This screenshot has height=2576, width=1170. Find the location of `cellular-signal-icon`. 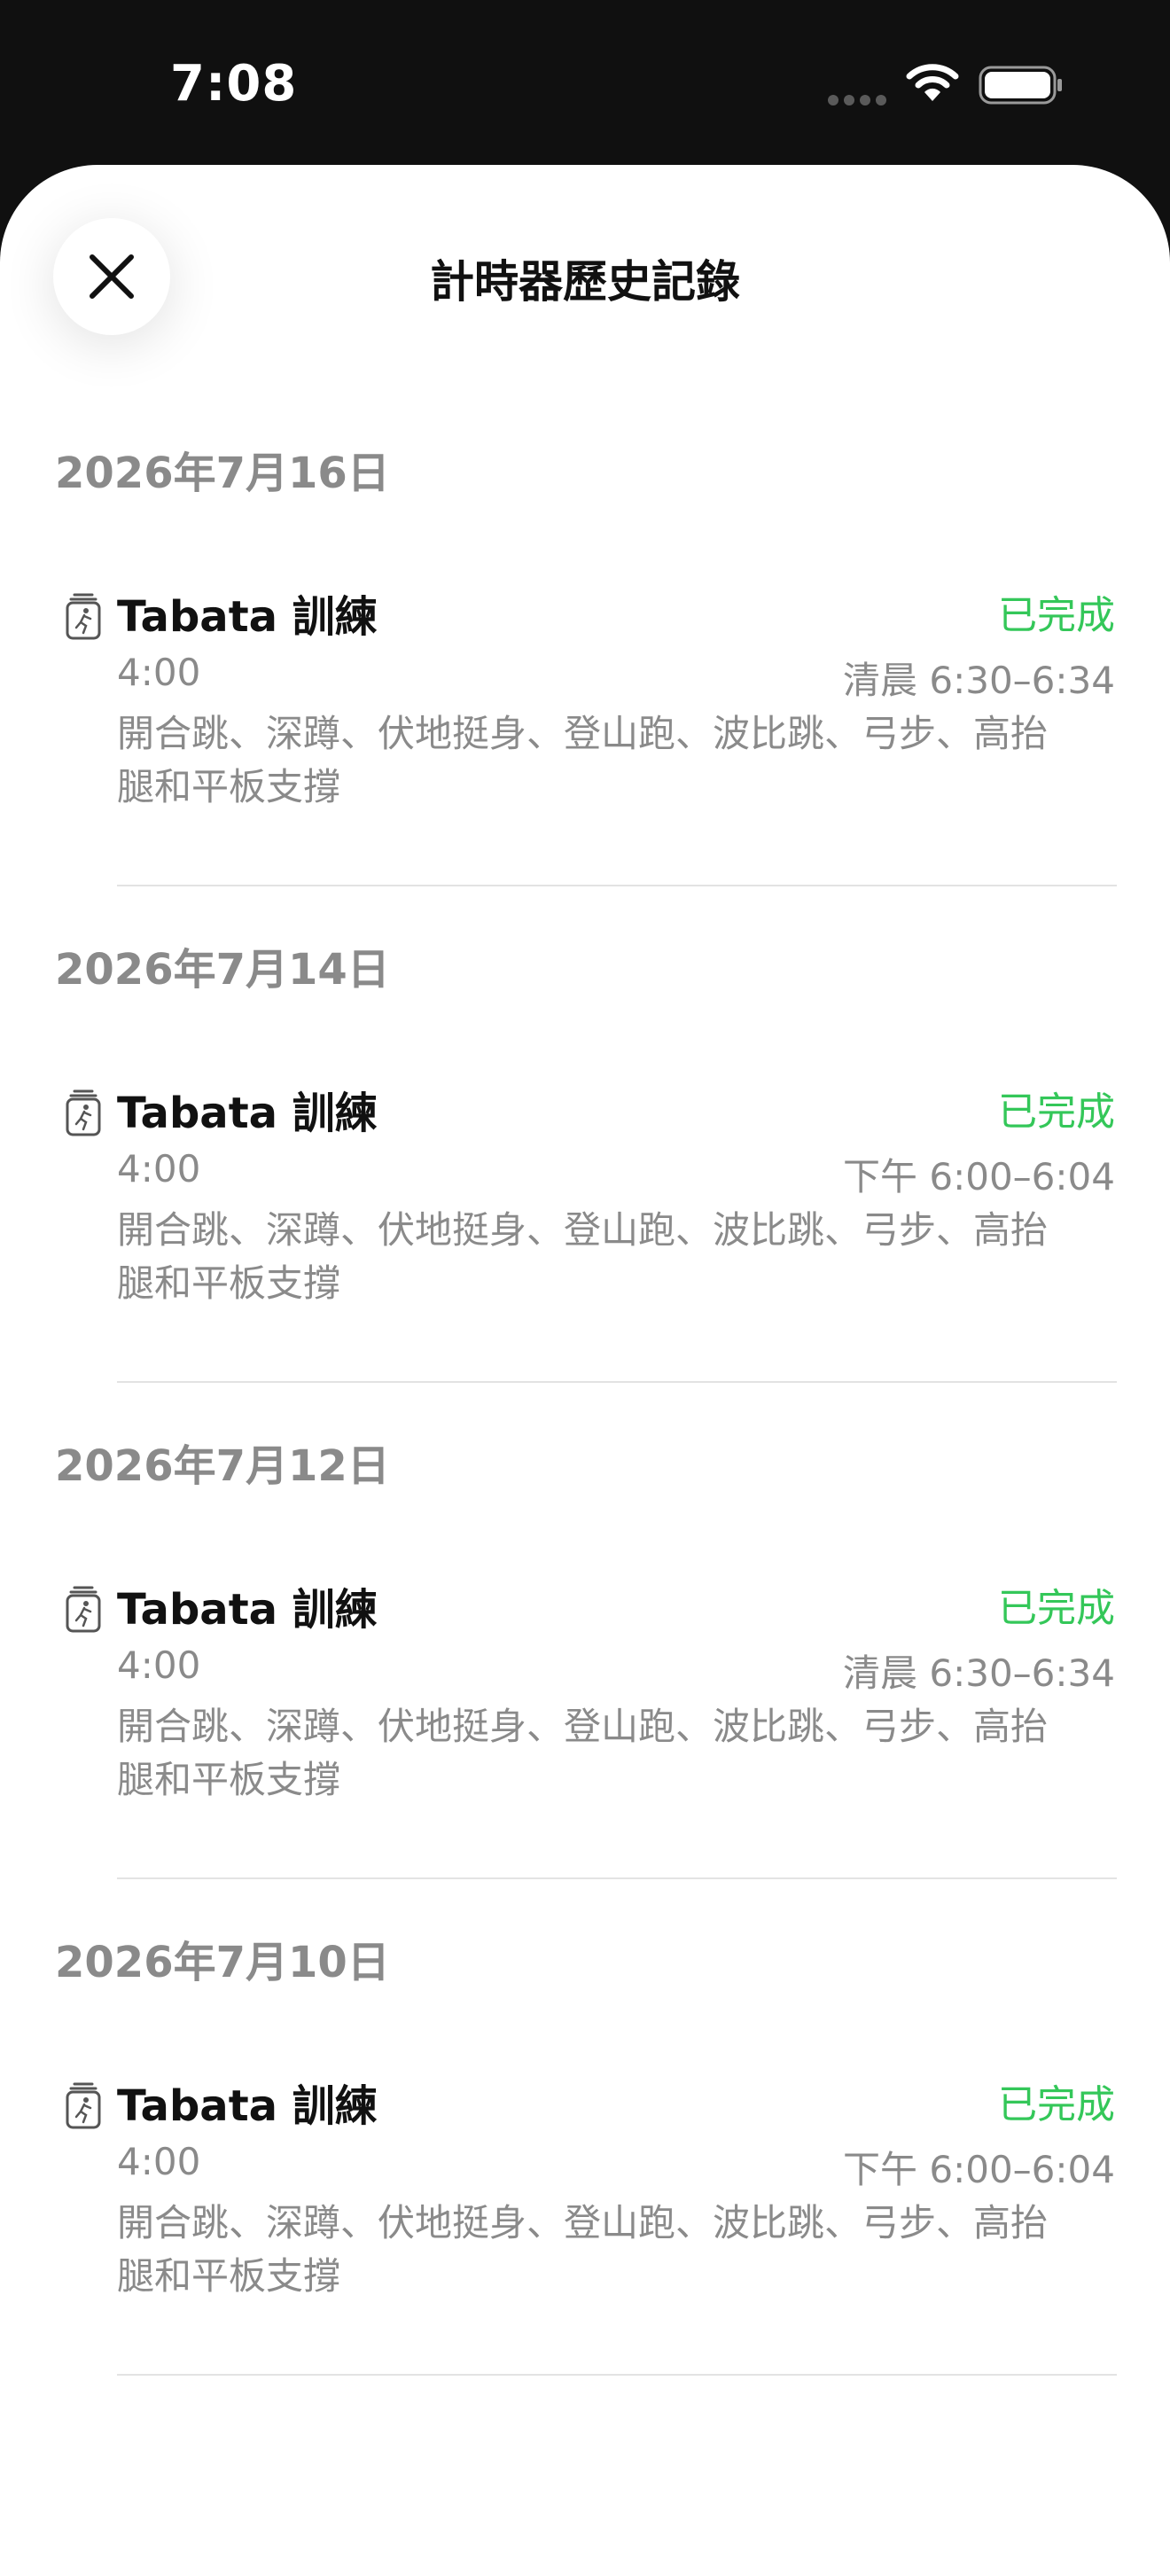

cellular-signal-icon is located at coordinates (860, 100).